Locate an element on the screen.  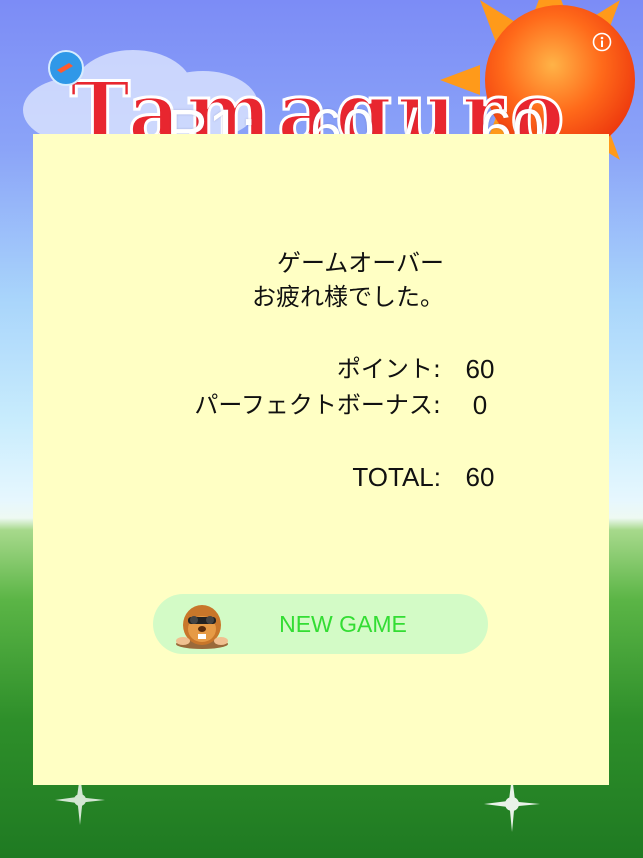
thanks-message: お疲れ様でした。 is located at coordinates (348, 297).